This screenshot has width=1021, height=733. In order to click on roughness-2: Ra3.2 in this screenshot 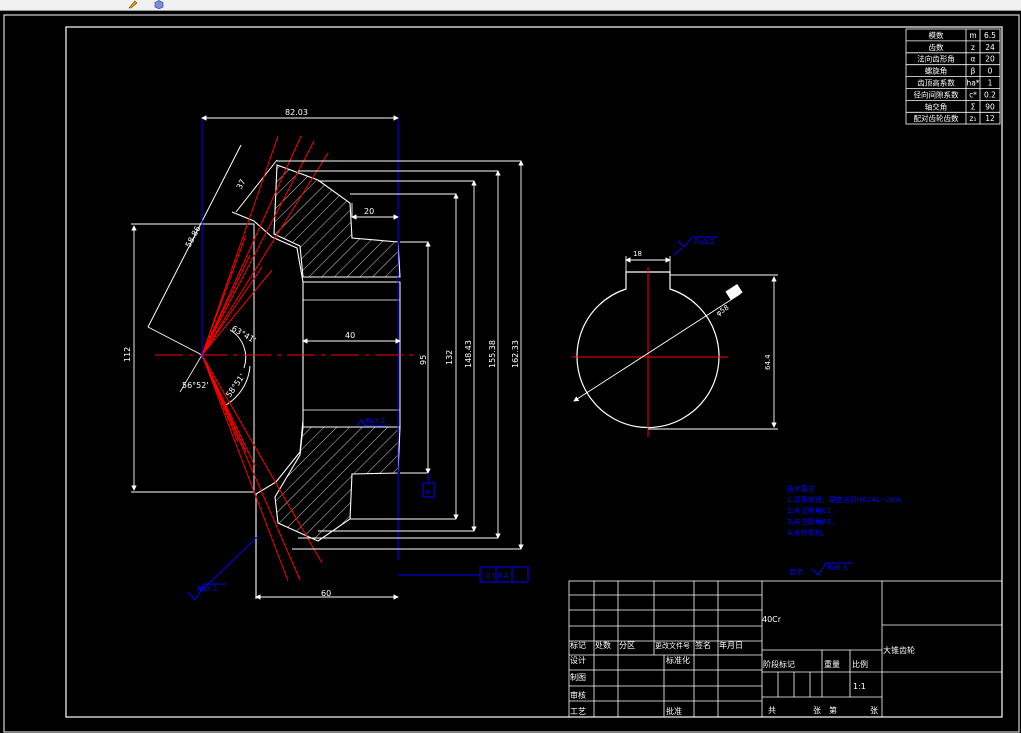, I will do `click(375, 421)`.